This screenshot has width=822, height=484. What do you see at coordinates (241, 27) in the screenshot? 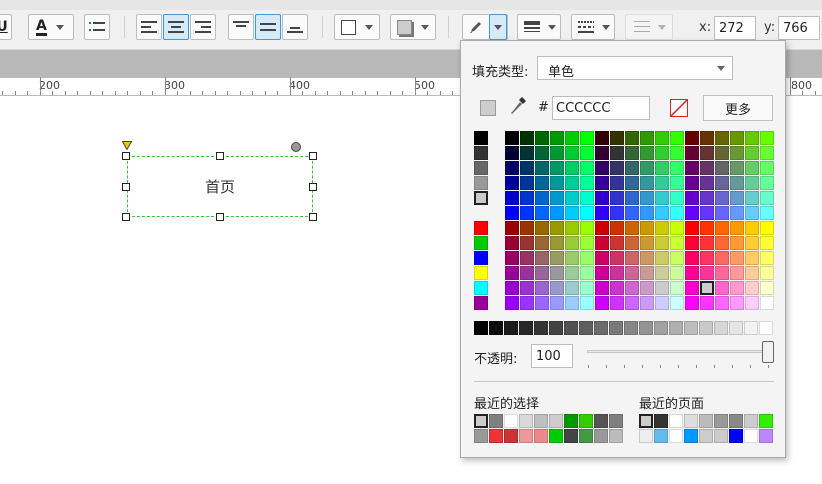
I see `valign-top-button` at bounding box center [241, 27].